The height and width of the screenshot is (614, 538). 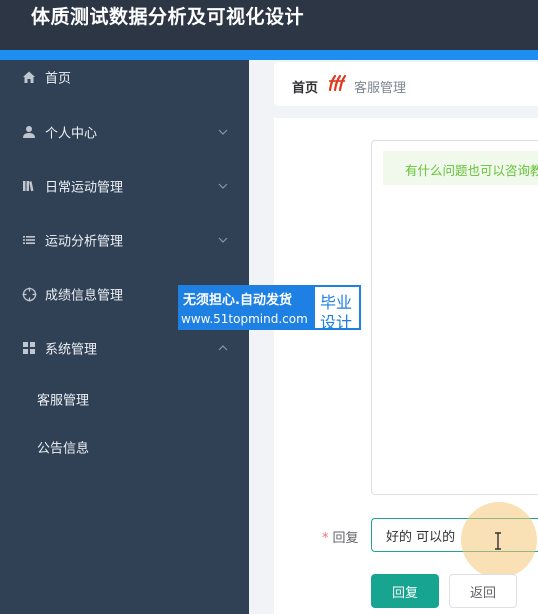 What do you see at coordinates (305, 86) in the screenshot?
I see `breadcrumb-home: 首页` at bounding box center [305, 86].